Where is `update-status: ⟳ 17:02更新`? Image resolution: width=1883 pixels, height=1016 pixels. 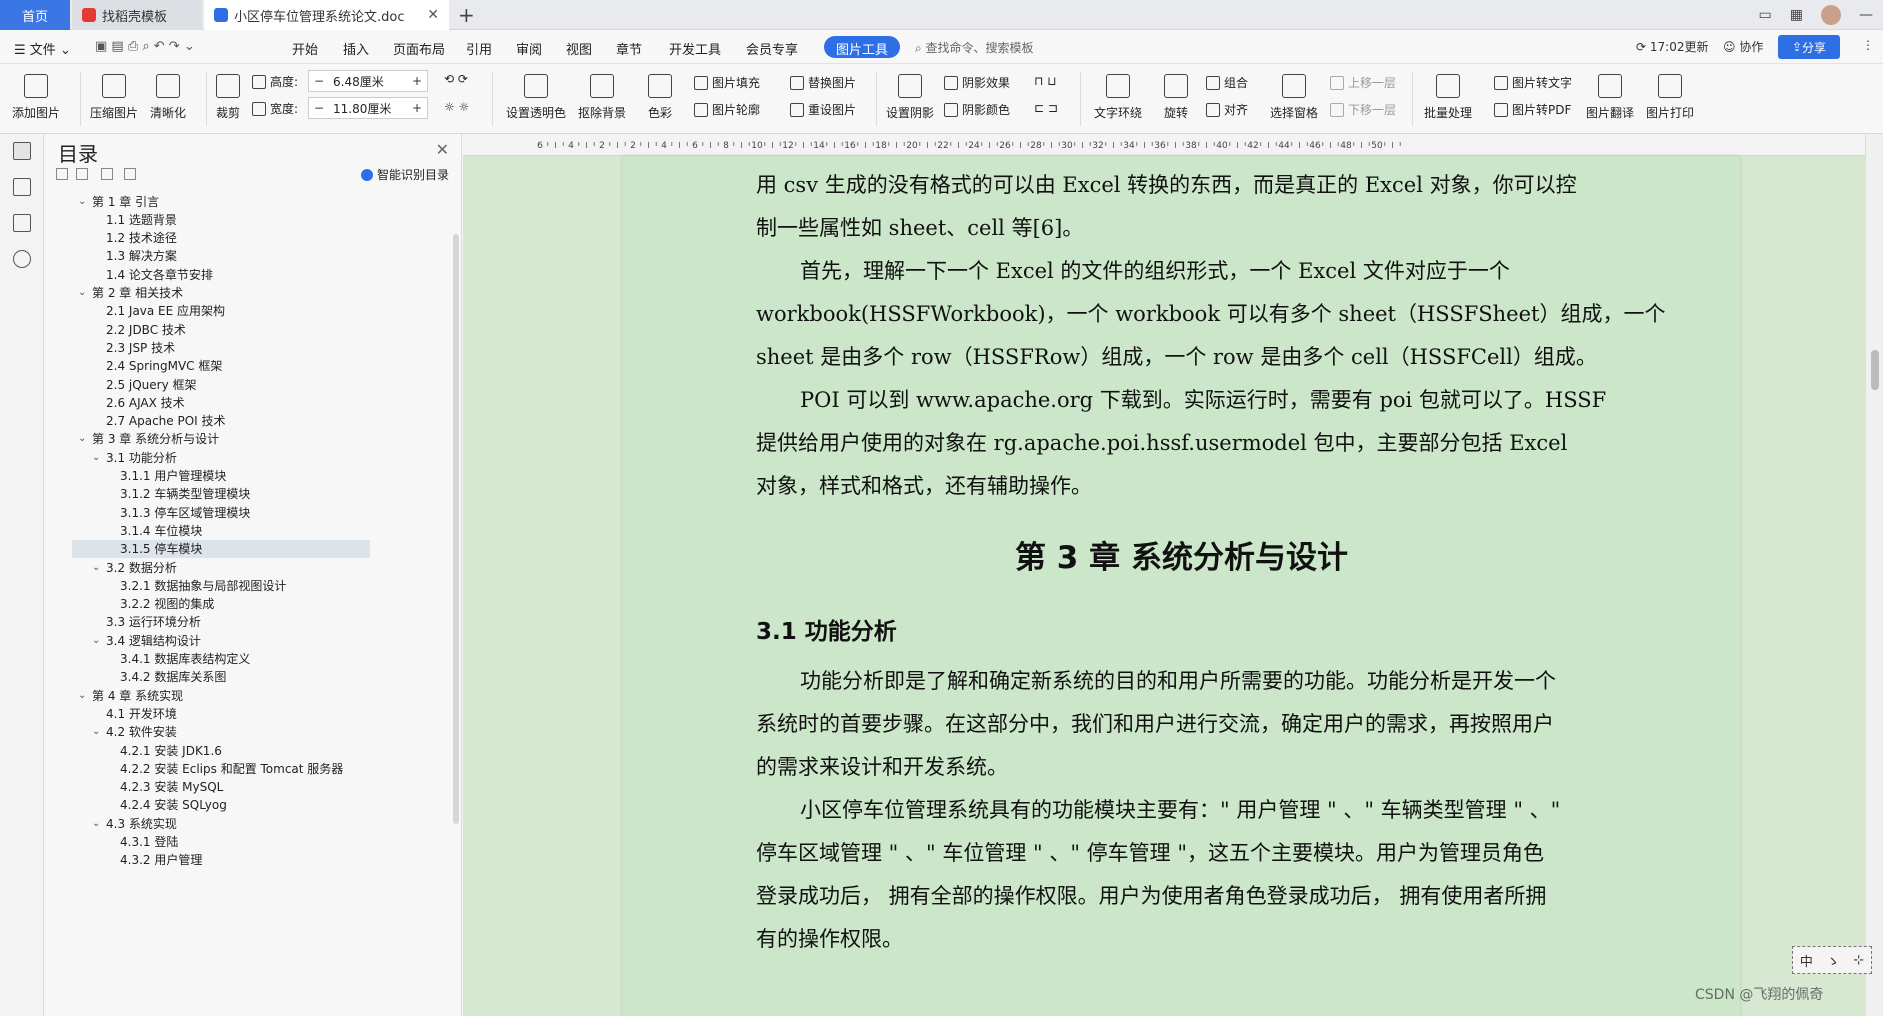 update-status: ⟳ 17:02更新 is located at coordinates (1672, 46).